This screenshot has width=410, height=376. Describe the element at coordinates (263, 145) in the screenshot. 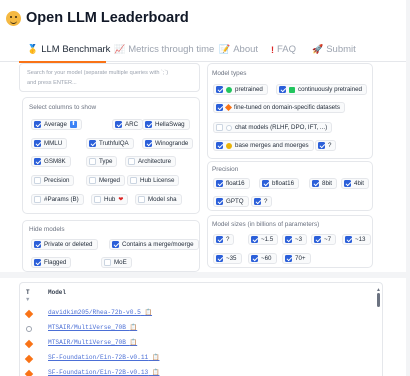

I see `checkbox-base-merges: base merges and moerges` at that location.